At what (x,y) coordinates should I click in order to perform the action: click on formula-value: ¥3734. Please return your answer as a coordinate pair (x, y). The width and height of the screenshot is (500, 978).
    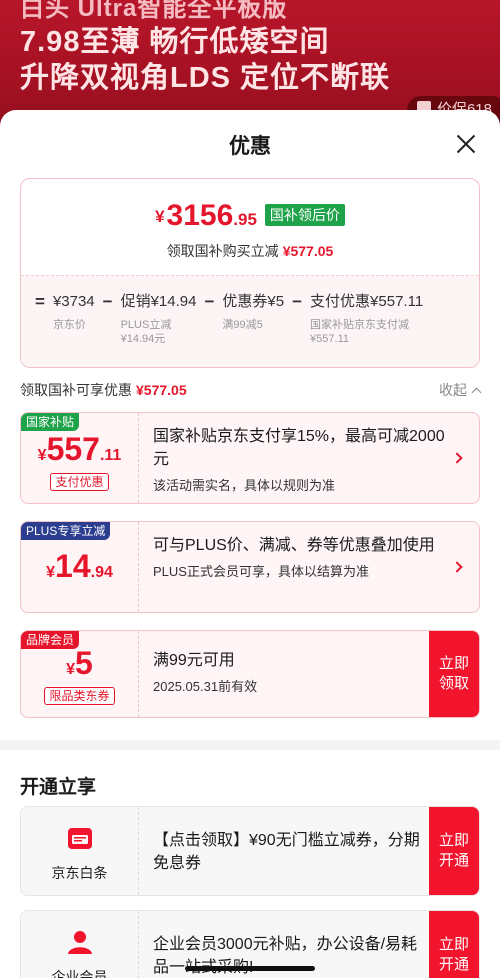
    Looking at the image, I should click on (73, 301).